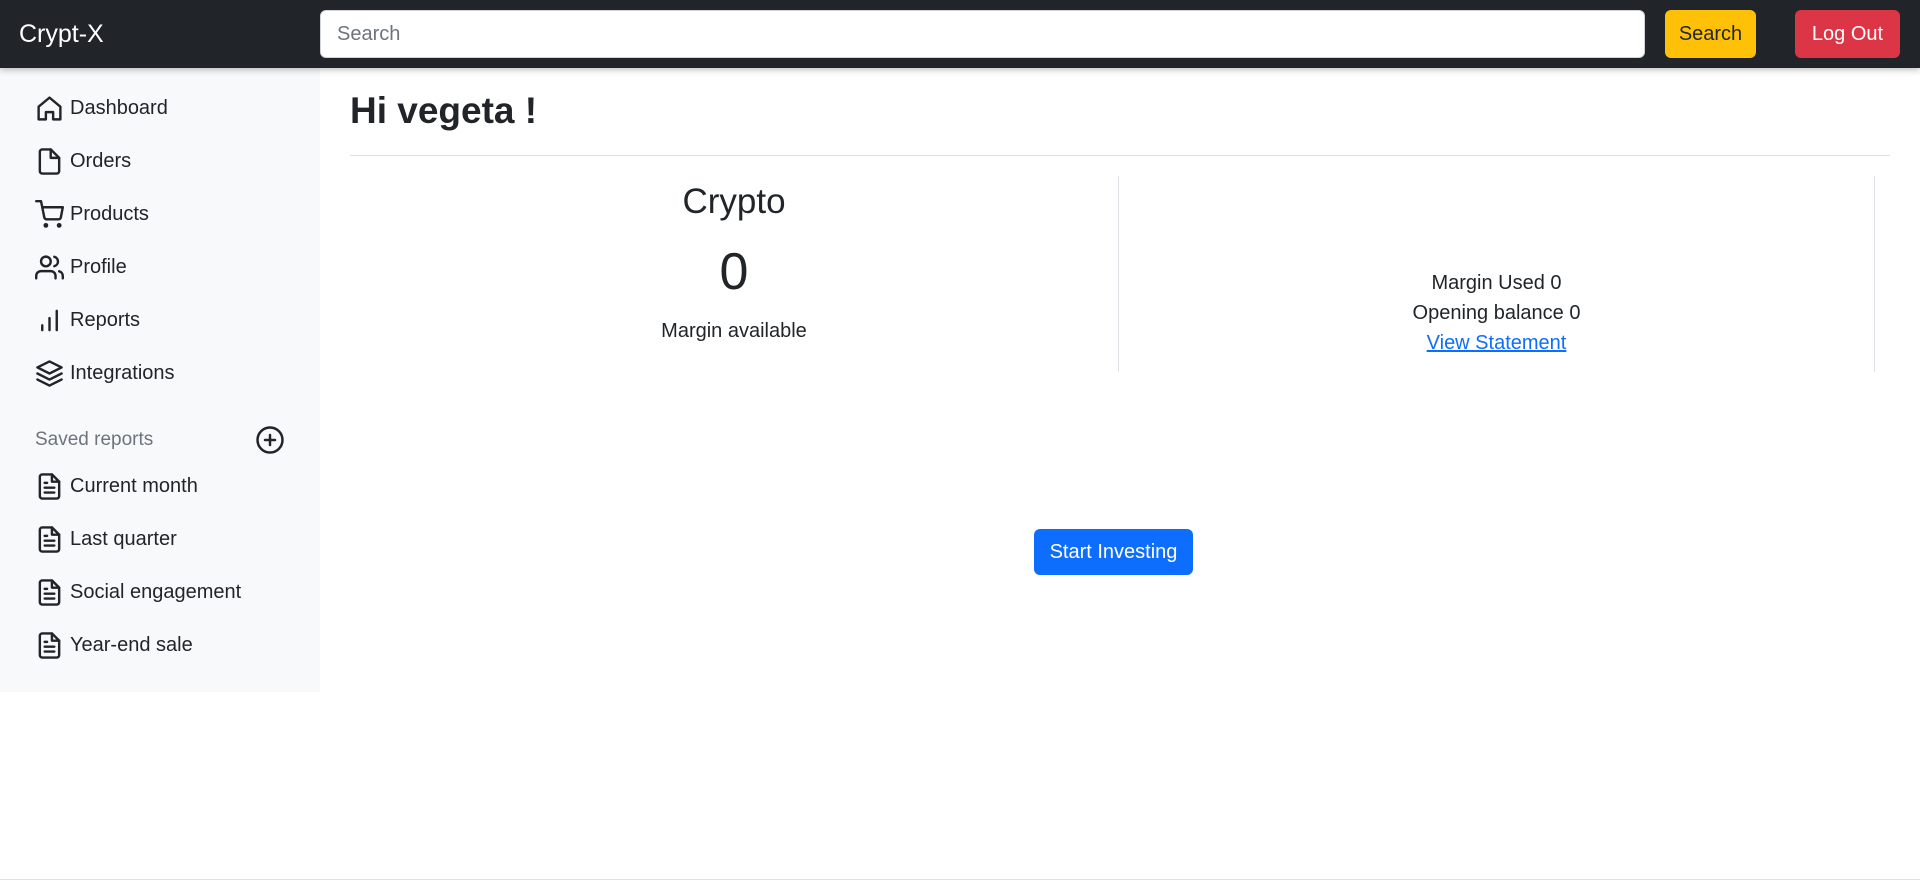 This screenshot has height=882, width=1920. Describe the element at coordinates (131, 645) in the screenshot. I see `saved-report-label: Year-end sale` at that location.